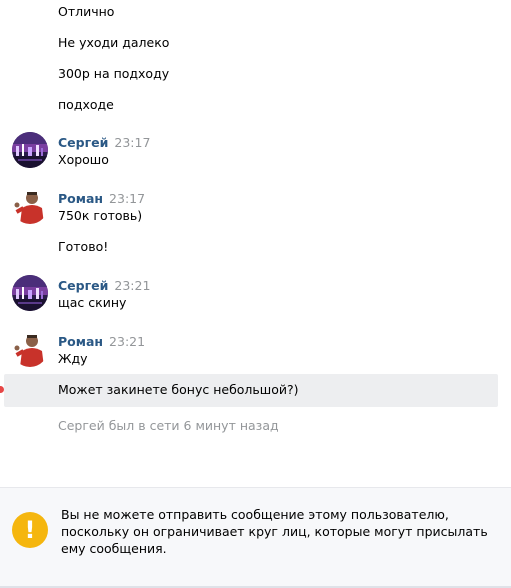 The image size is (511, 588). Describe the element at coordinates (92, 302) in the screenshot. I see `message-text: щас скину` at that location.